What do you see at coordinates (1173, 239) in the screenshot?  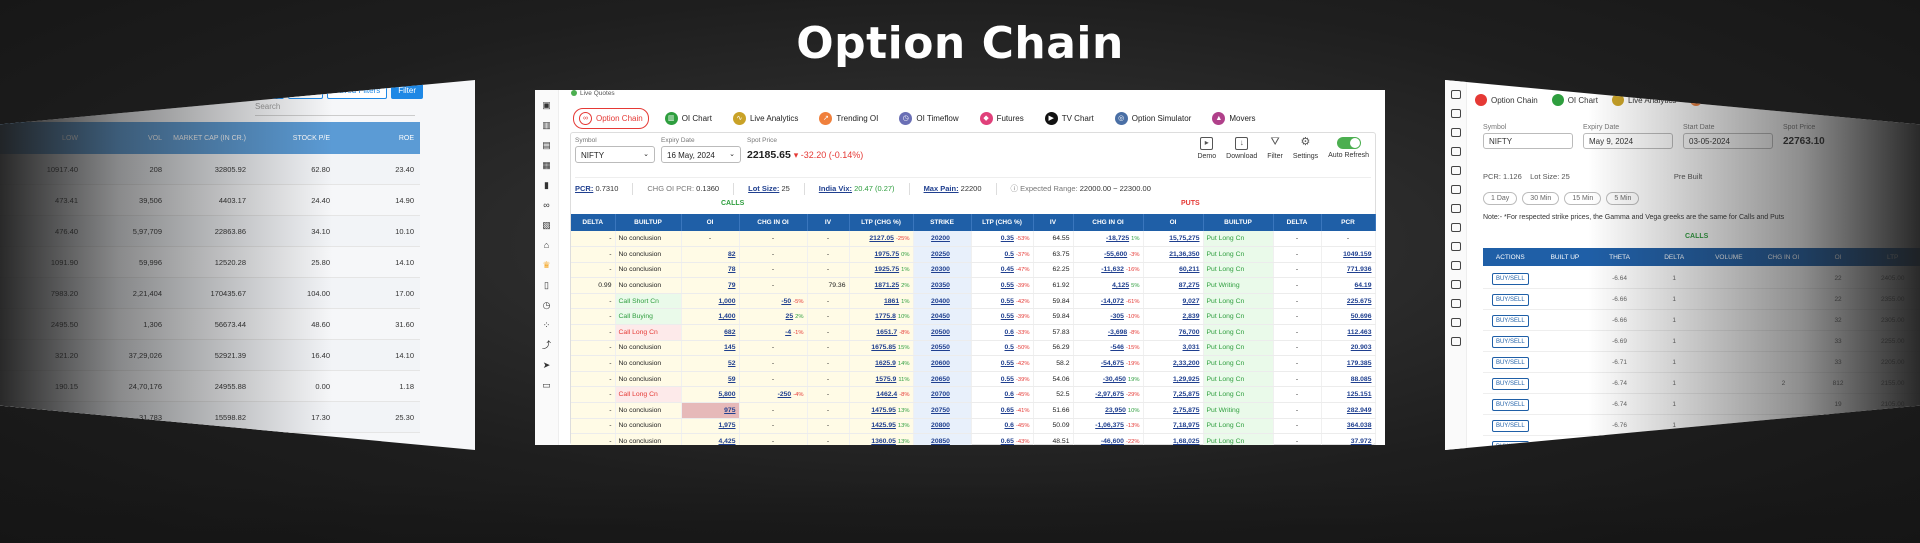 I see `put-oi: 15,75,275` at bounding box center [1173, 239].